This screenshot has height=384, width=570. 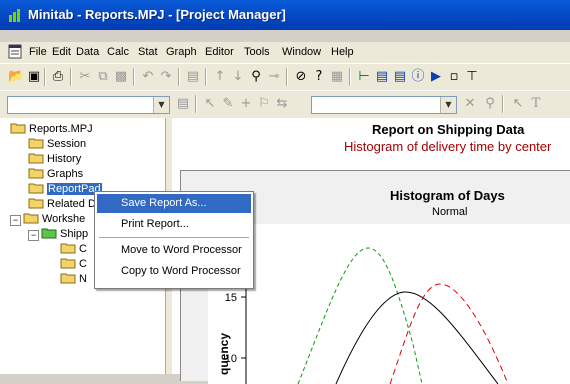 What do you see at coordinates (228, 104) in the screenshot?
I see `brush-icon: ✎` at bounding box center [228, 104].